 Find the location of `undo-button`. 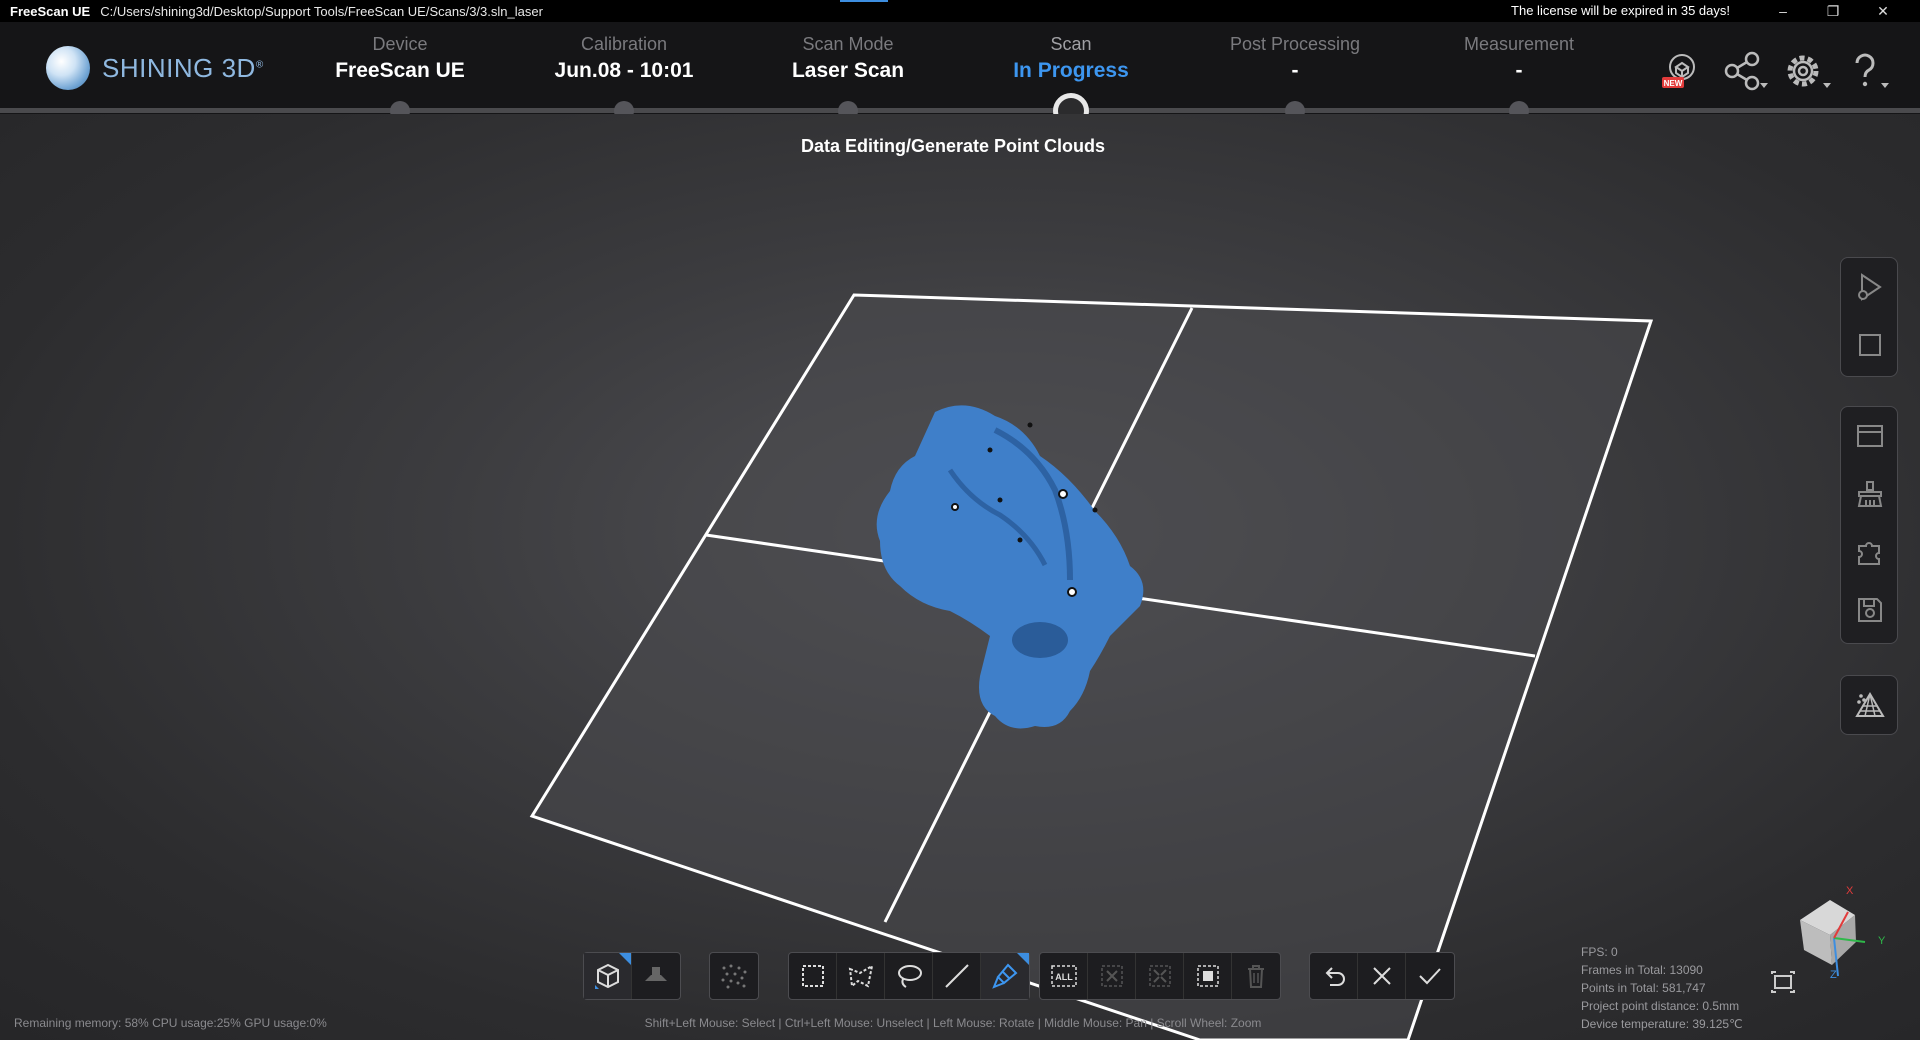

undo-button is located at coordinates (1334, 976).